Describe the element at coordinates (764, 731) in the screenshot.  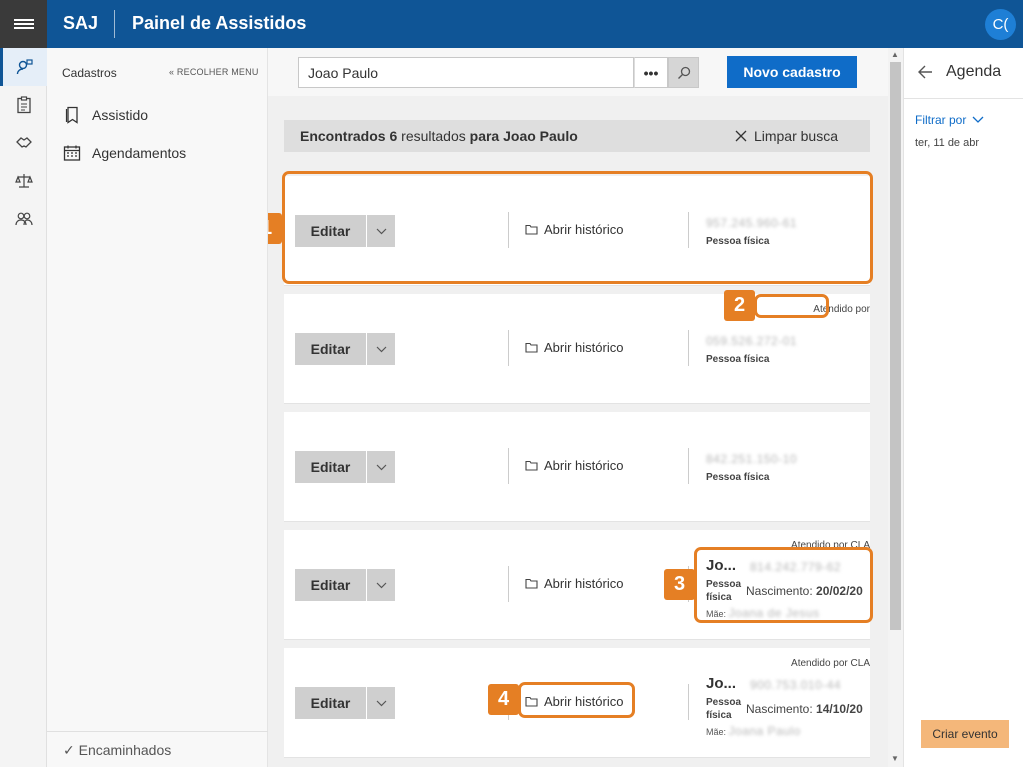
I see `mother-value: Joana Paulo` at that location.